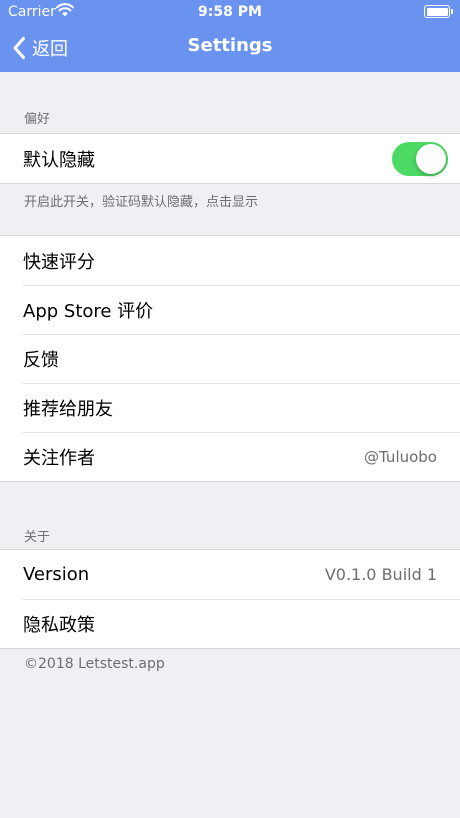 The width and height of the screenshot is (460, 818). What do you see at coordinates (37, 119) in the screenshot?
I see `section-header-preferences: 偏好` at bounding box center [37, 119].